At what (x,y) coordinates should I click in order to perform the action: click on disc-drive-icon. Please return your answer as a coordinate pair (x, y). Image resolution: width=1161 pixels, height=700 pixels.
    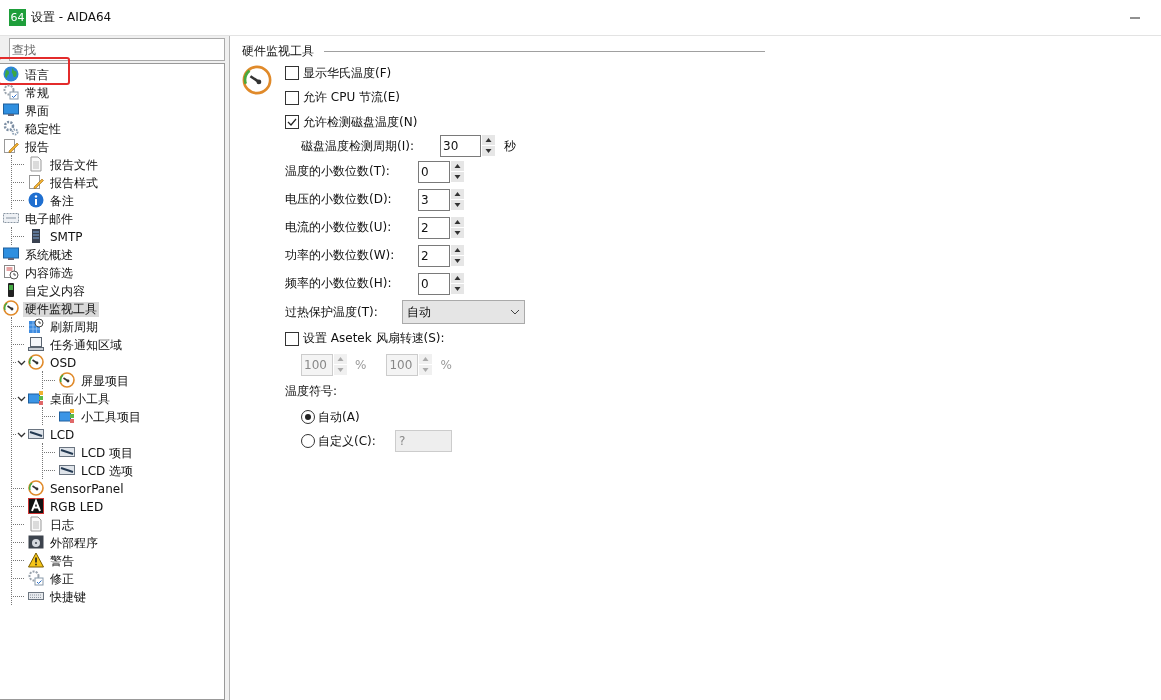
    Looking at the image, I should click on (36, 542).